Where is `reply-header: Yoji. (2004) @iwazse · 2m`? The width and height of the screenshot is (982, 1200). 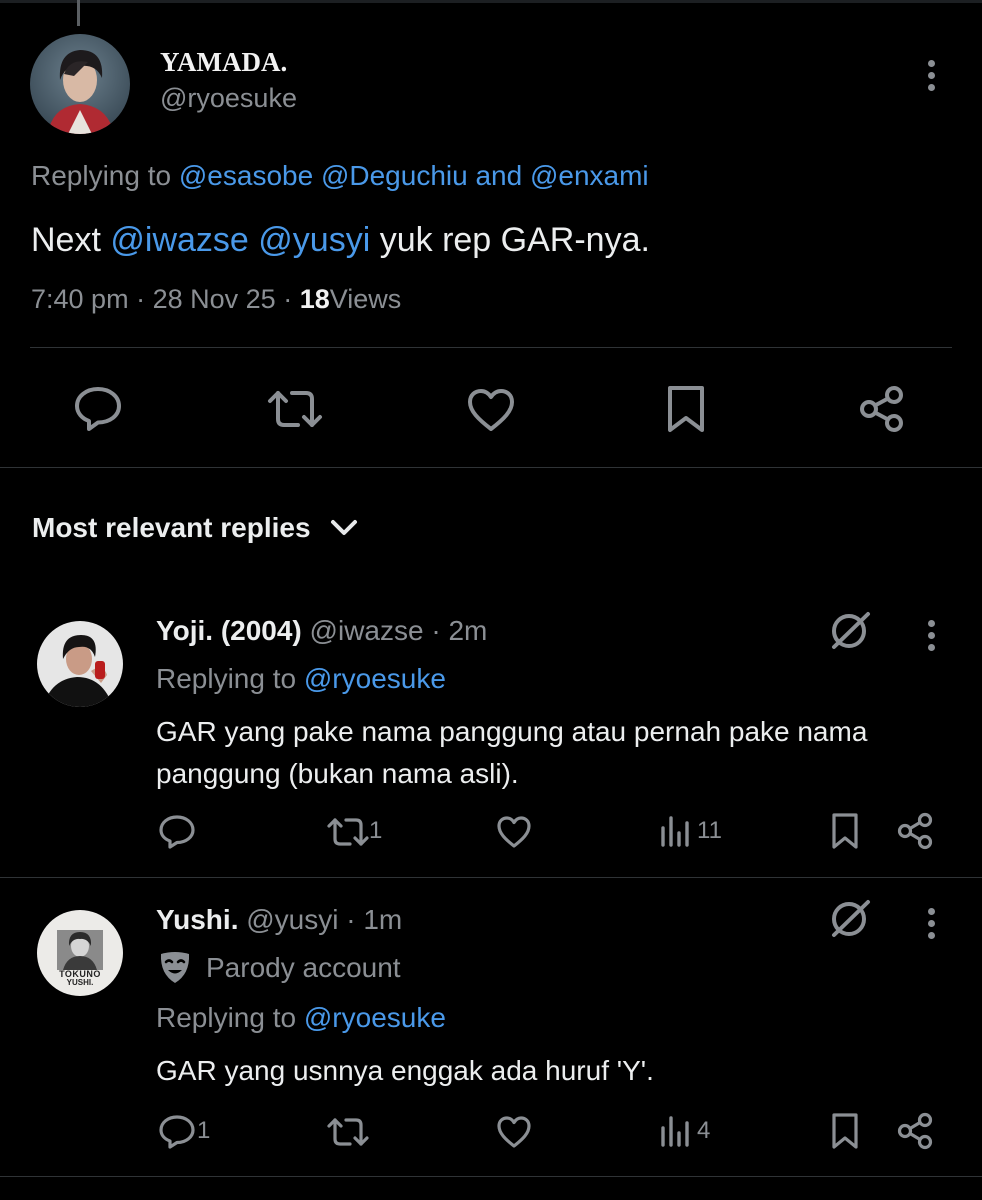 reply-header: Yoji. (2004) @iwazse · 2m is located at coordinates (322, 630).